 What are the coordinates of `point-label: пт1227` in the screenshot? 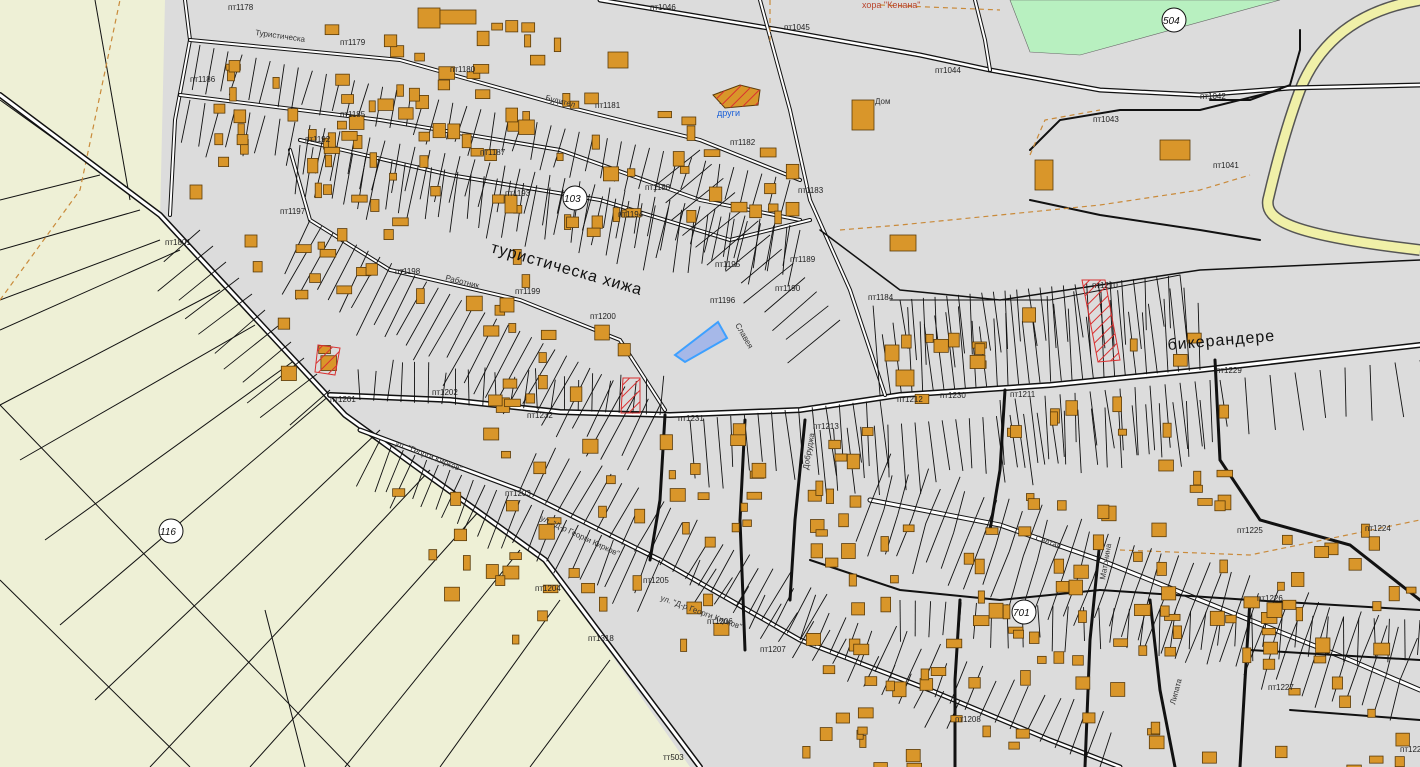 It's located at (1281, 687).